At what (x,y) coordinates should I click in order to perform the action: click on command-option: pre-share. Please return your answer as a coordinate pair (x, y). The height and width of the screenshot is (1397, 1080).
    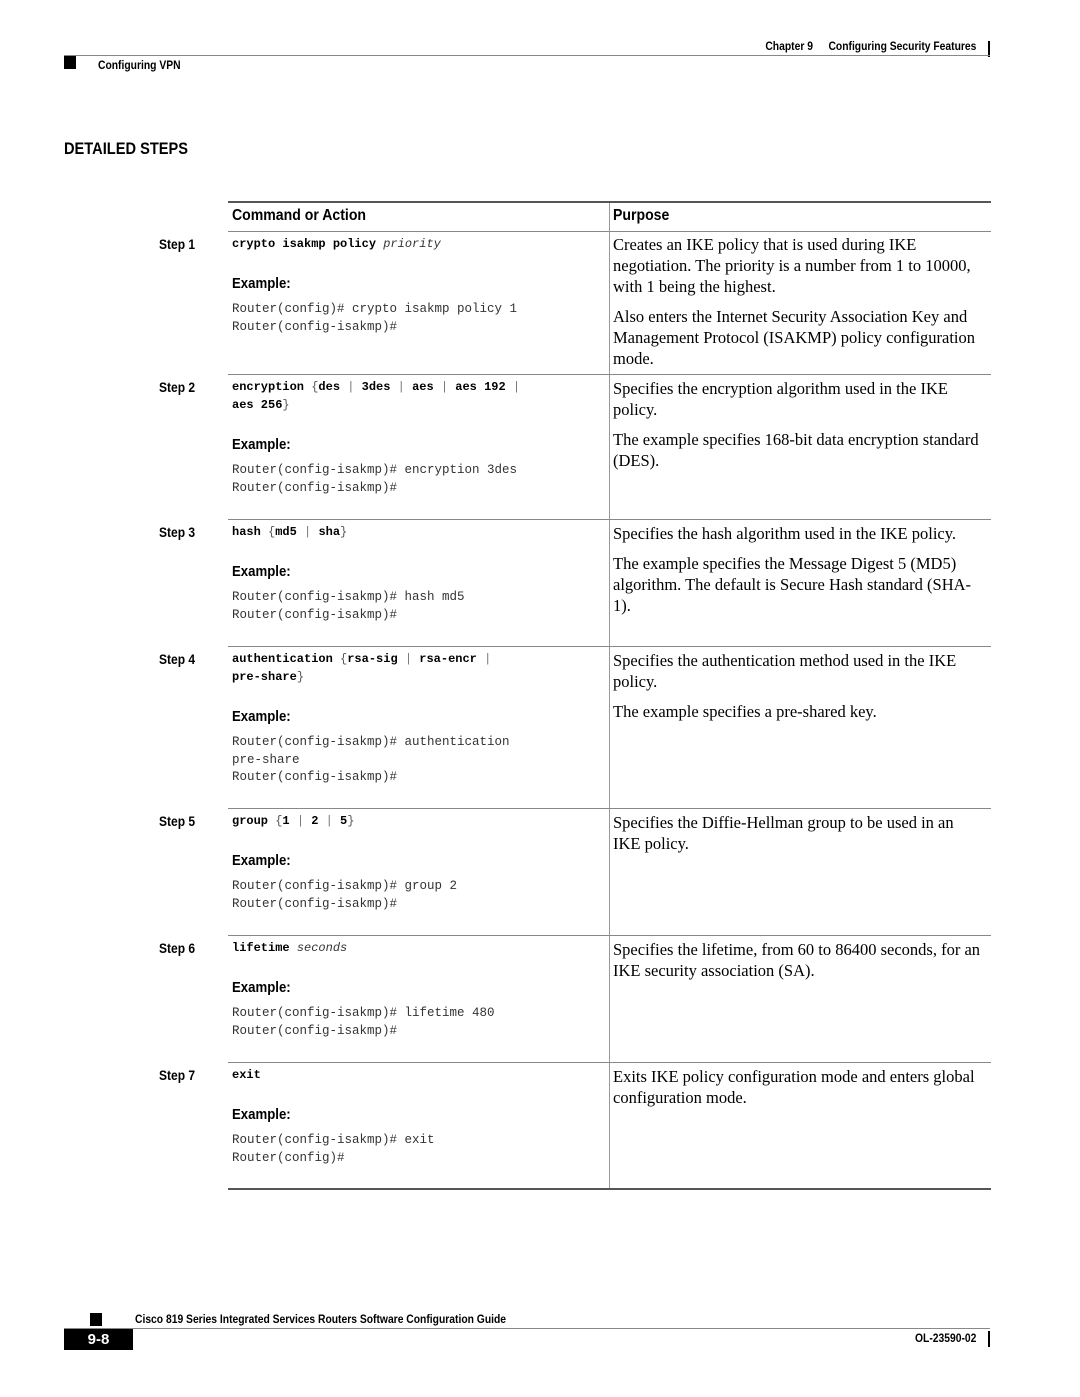
    Looking at the image, I should click on (264, 677).